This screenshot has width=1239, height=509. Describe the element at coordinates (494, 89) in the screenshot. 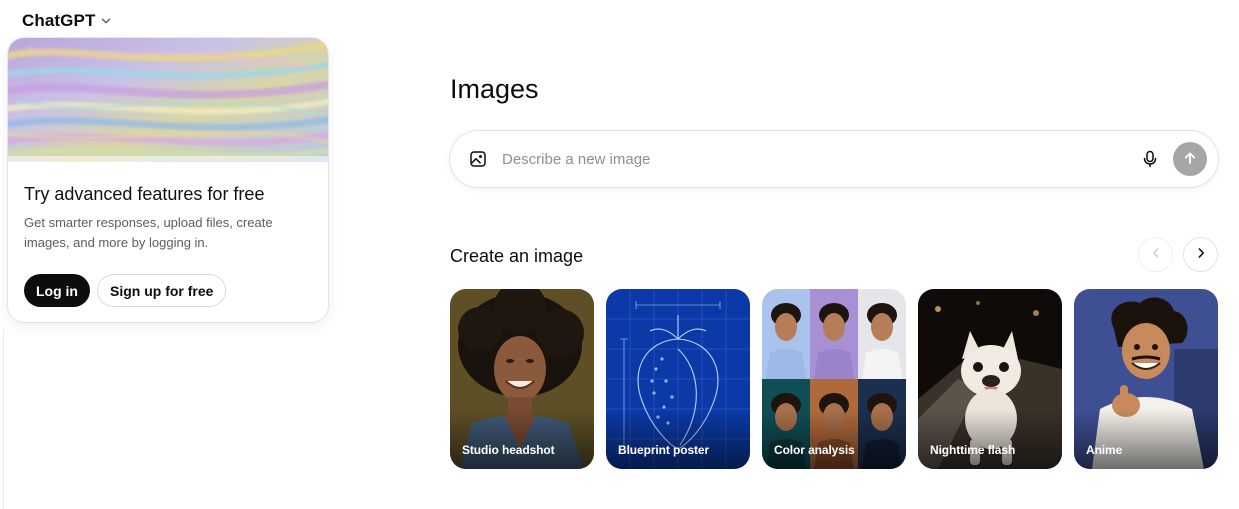

I see `page-title: Images` at that location.